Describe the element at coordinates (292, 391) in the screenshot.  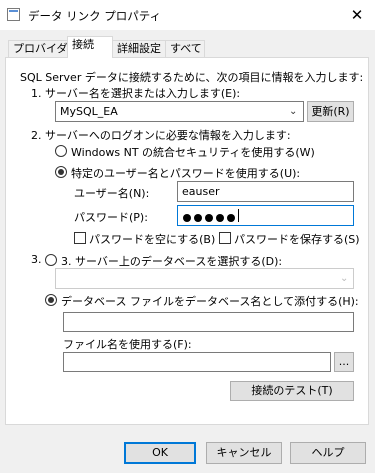
I see `test-connection-button: 接続のテスト(T)` at that location.